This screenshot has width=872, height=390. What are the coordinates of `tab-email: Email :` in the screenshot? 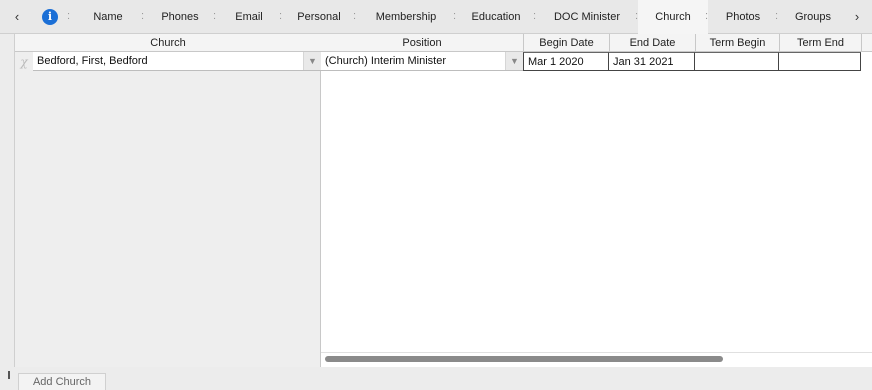 It's located at (249, 17).